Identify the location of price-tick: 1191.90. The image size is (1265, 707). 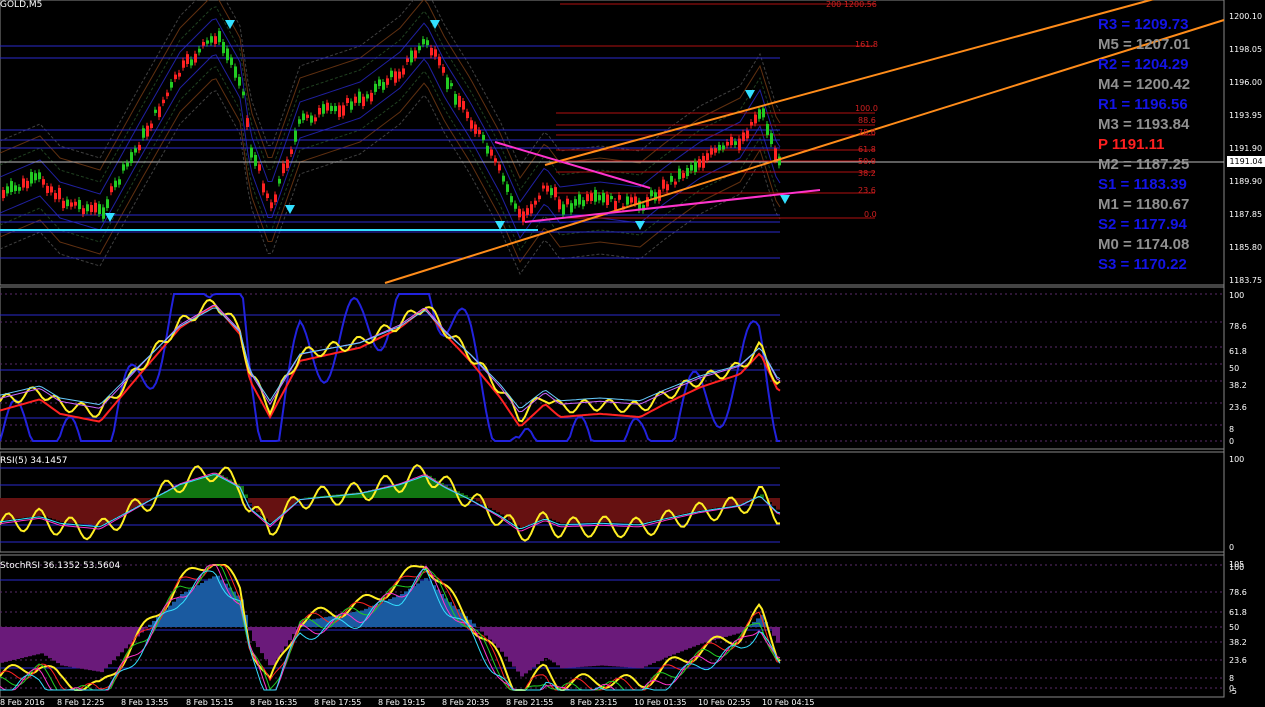
(1246, 148).